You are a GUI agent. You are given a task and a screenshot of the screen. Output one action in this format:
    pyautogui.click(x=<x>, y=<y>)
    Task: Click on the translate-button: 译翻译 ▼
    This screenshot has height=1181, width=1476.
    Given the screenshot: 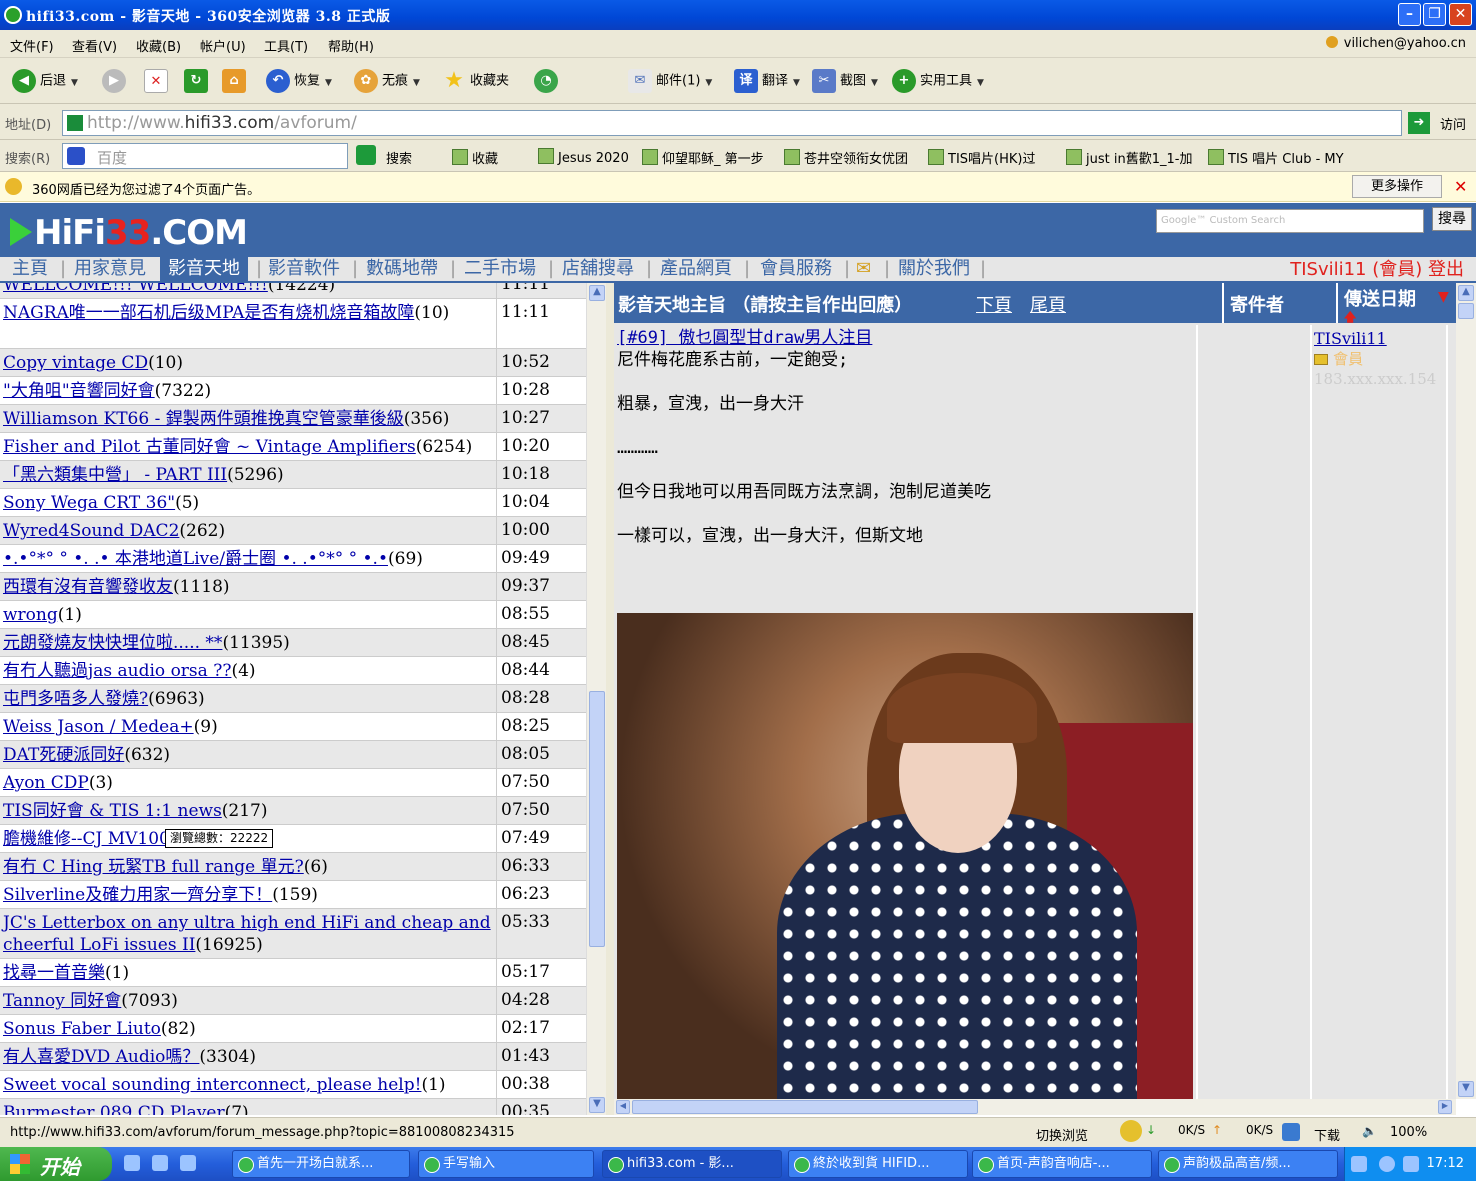 What is the action you would take?
    pyautogui.click(x=767, y=81)
    